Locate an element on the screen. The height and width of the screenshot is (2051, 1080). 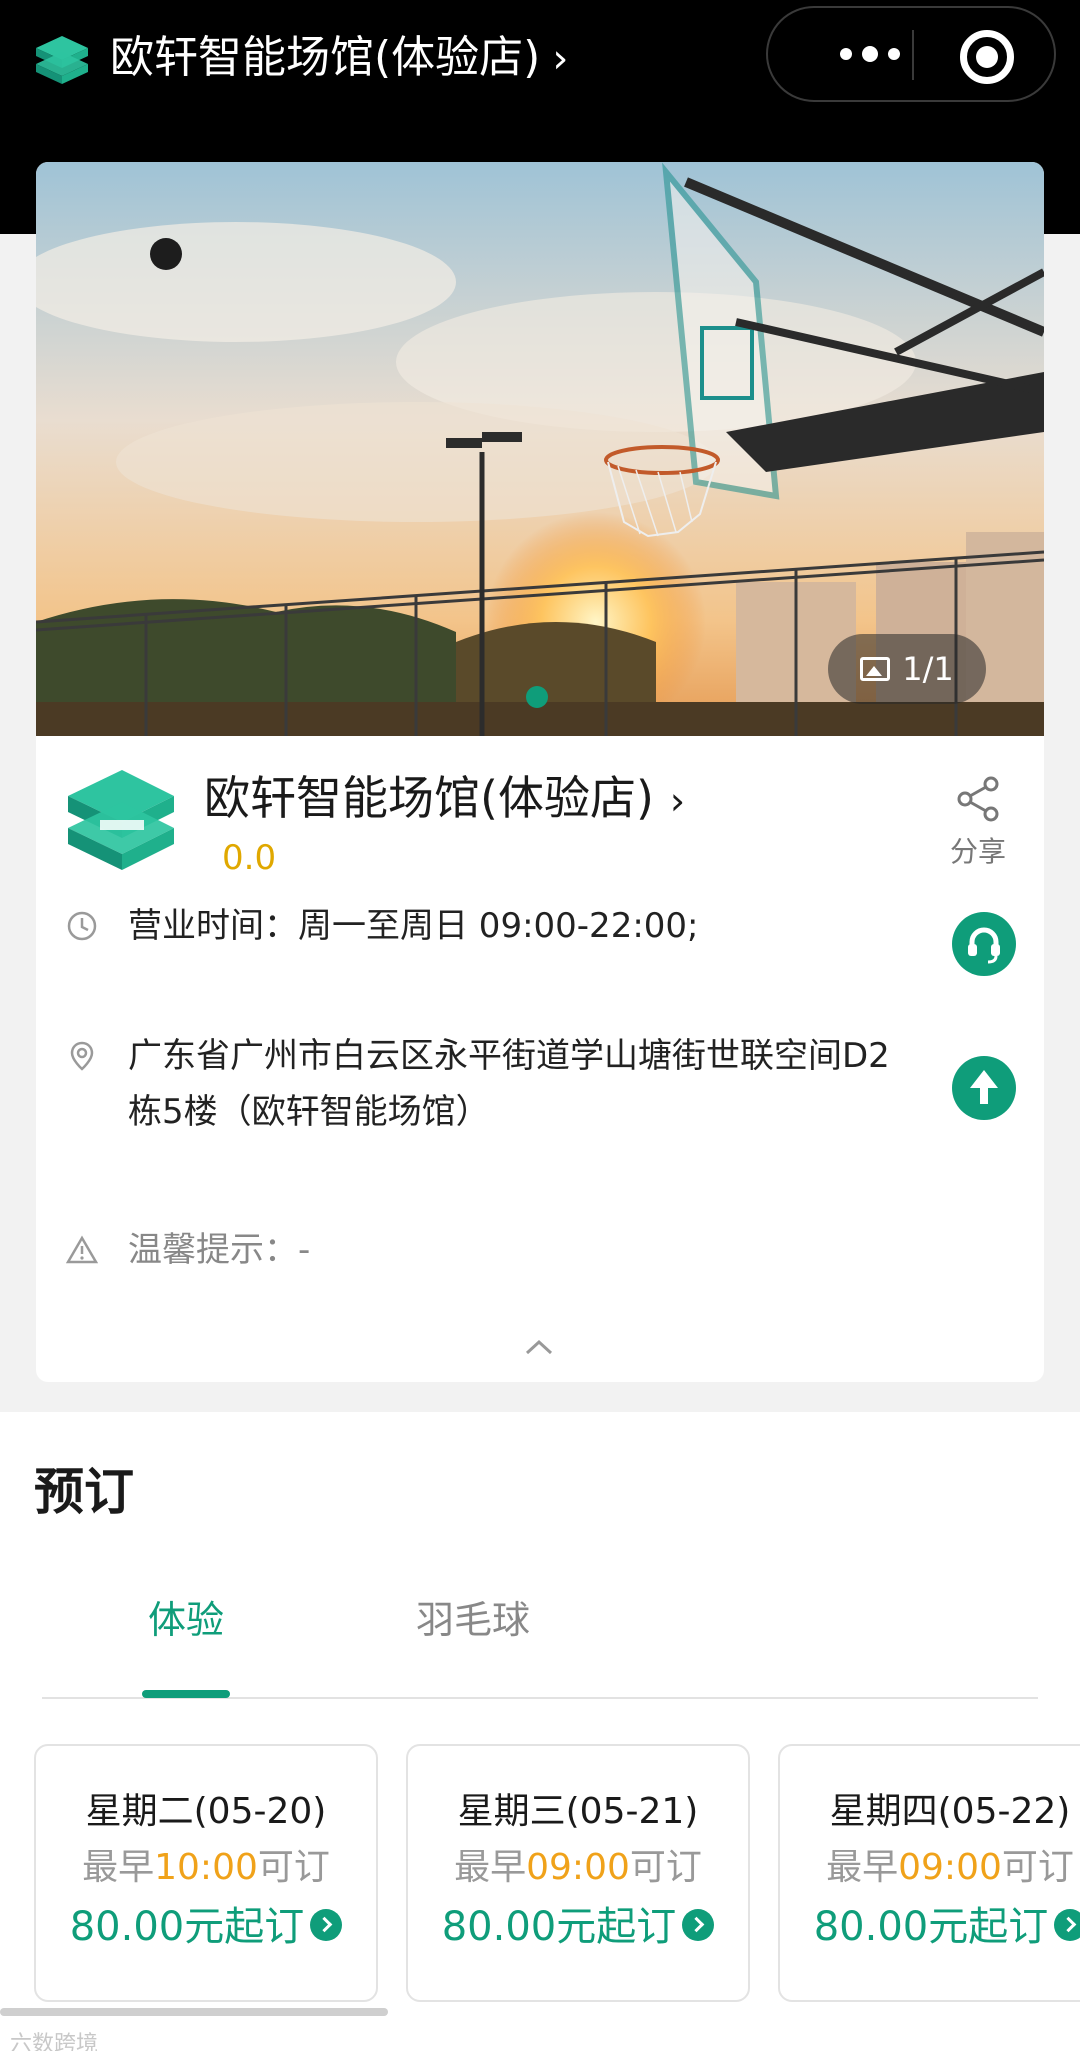
chevron-up-icon is located at coordinates (539, 1347).